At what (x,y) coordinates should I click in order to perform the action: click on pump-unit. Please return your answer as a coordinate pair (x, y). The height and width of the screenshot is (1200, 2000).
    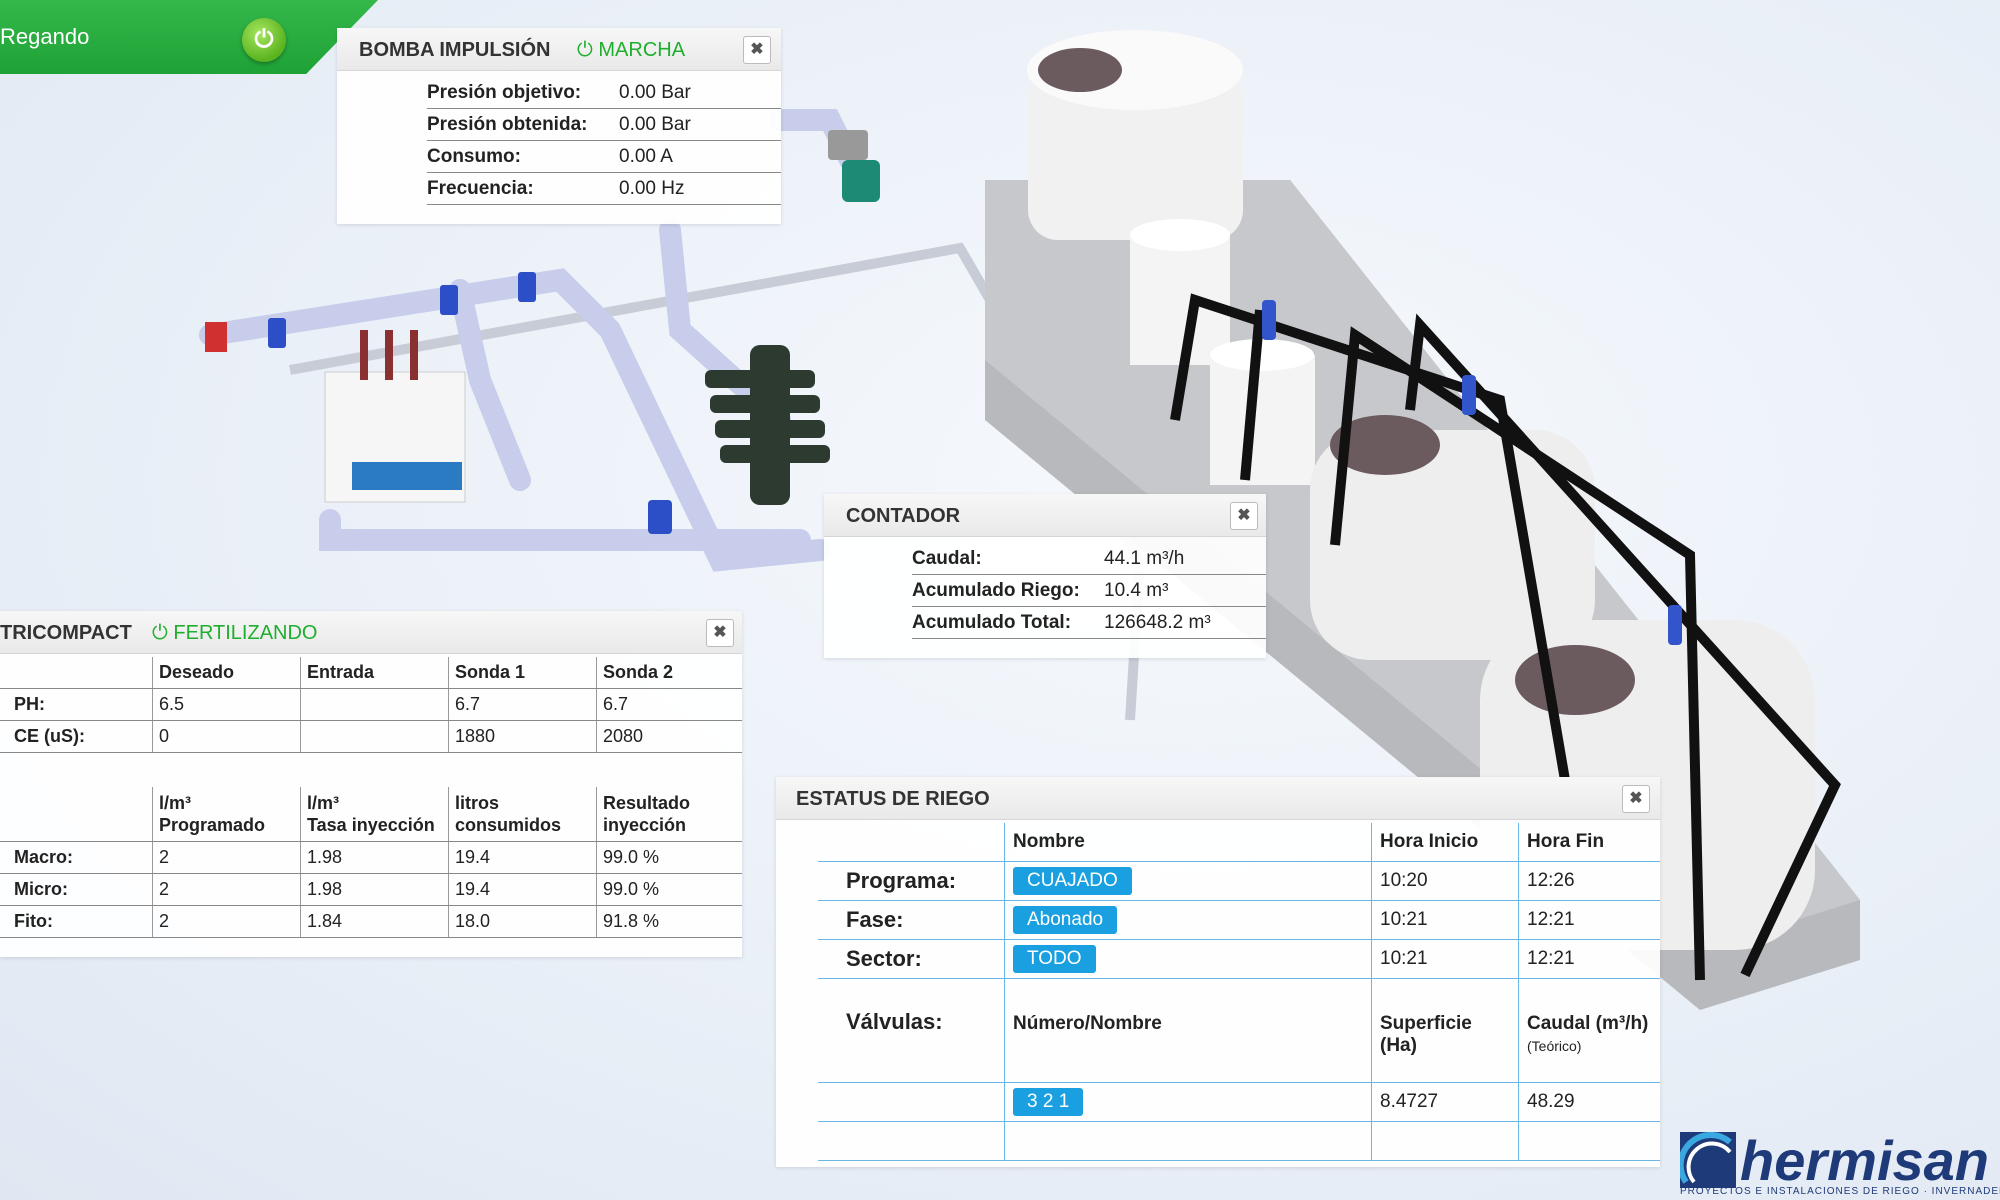
    Looking at the image, I should click on (854, 166).